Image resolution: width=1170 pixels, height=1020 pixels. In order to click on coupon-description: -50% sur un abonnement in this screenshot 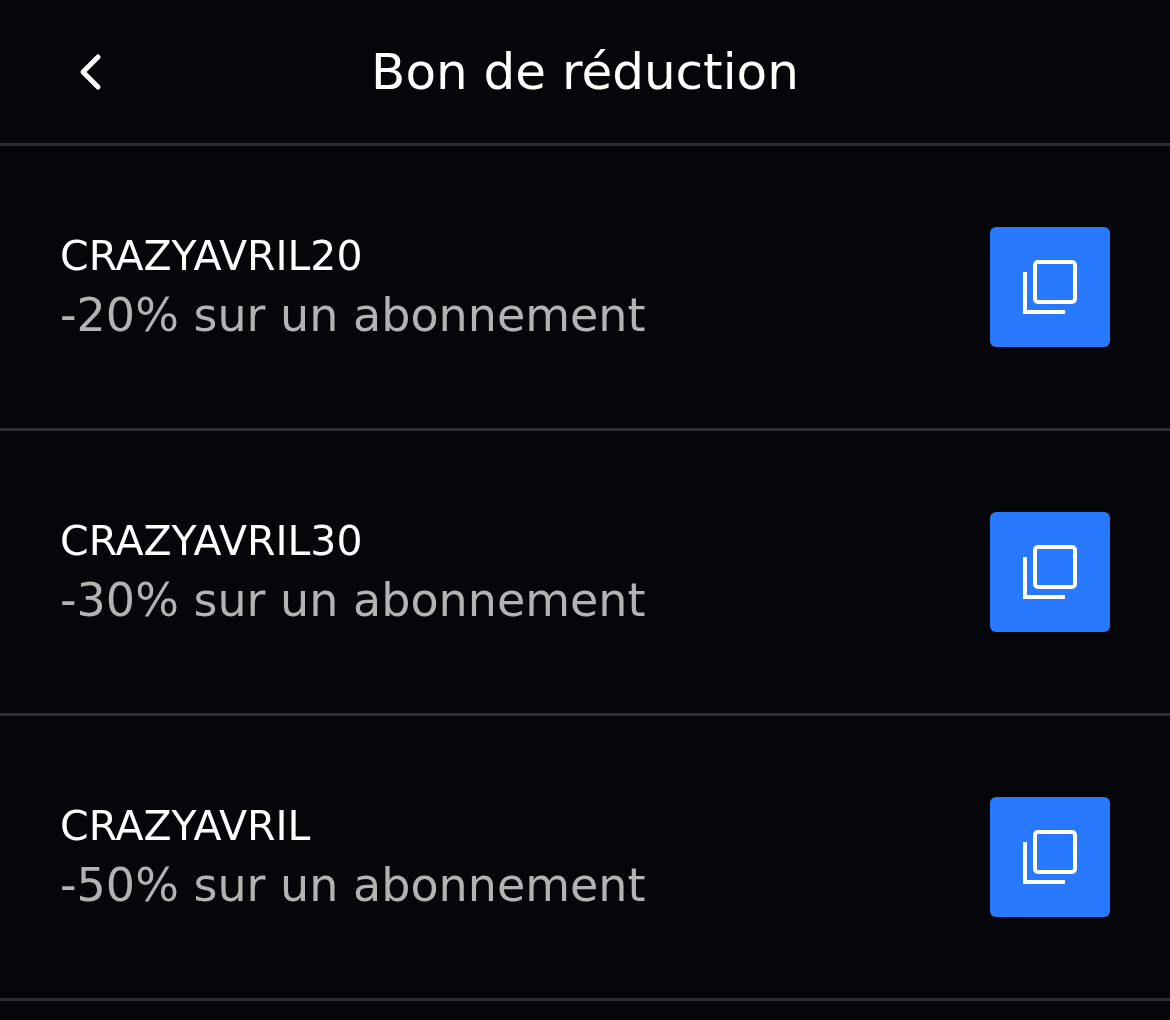, I will do `click(353, 885)`.